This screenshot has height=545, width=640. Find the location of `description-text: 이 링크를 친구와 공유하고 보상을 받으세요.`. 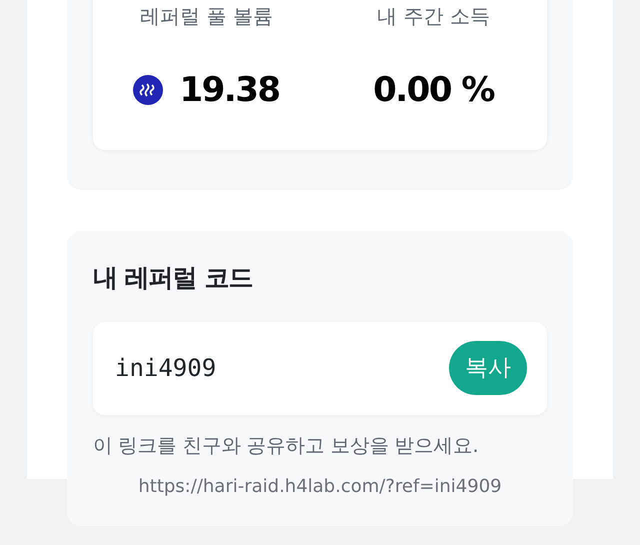

description-text: 이 링크를 친구와 공유하고 보상을 받으세요. is located at coordinates (286, 446).